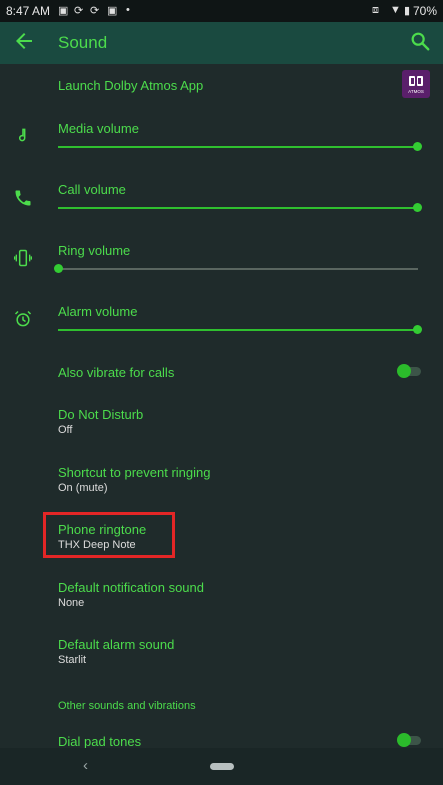  Describe the element at coordinates (85, 765) in the screenshot. I see `nav-back-icon: ‹` at that location.